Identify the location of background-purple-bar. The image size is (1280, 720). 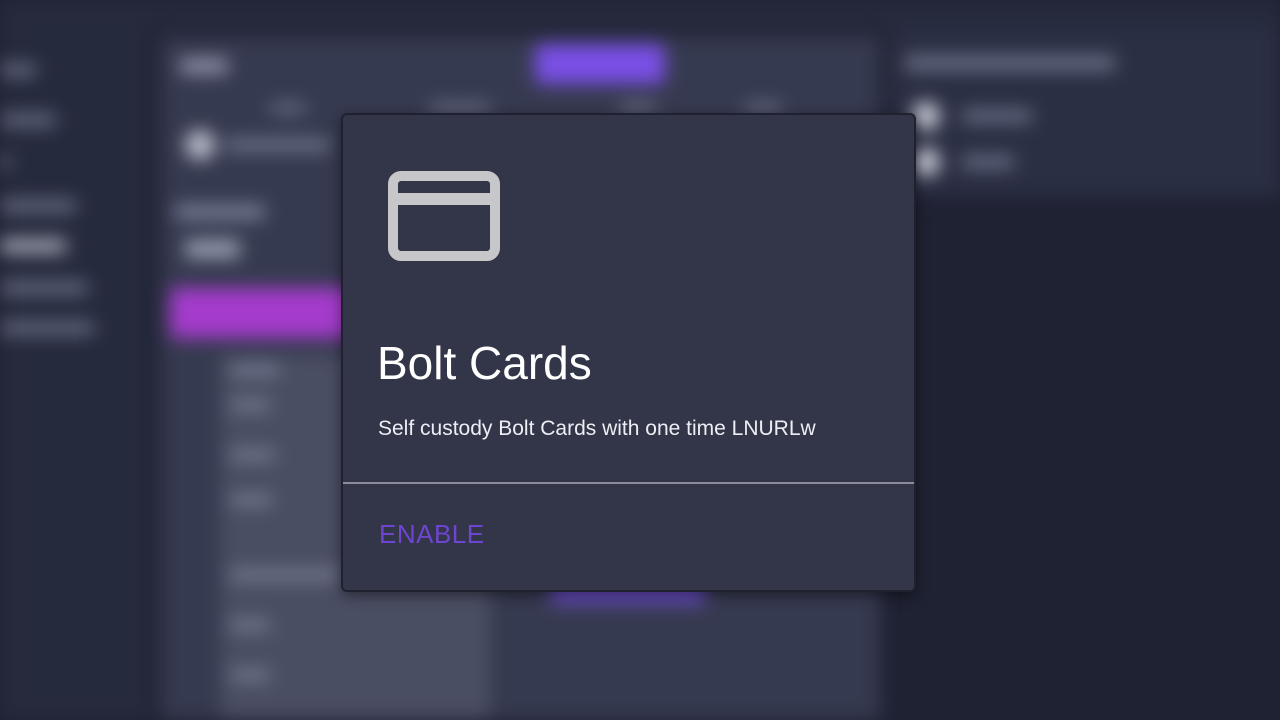
(270, 313).